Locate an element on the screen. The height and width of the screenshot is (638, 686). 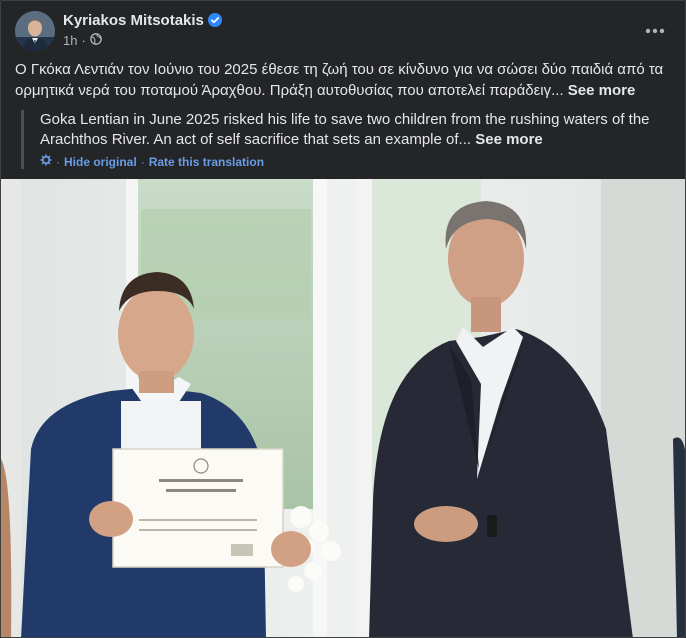
translate-gear-icon is located at coordinates (46, 161).